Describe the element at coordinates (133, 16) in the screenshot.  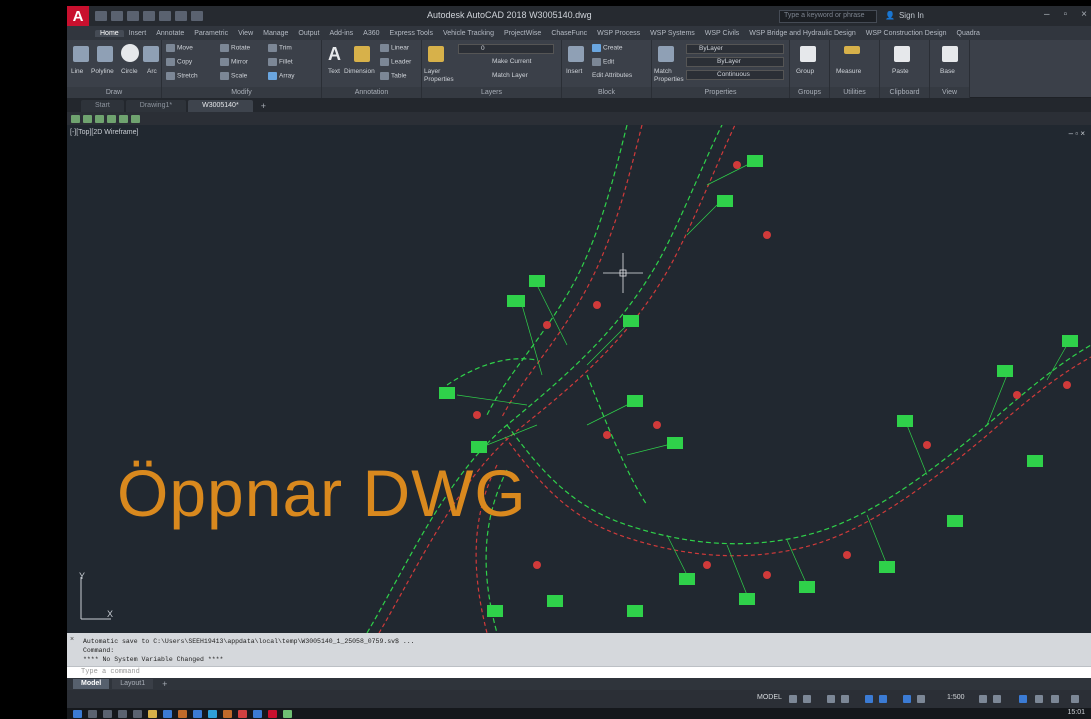
I see `save-icon` at that location.